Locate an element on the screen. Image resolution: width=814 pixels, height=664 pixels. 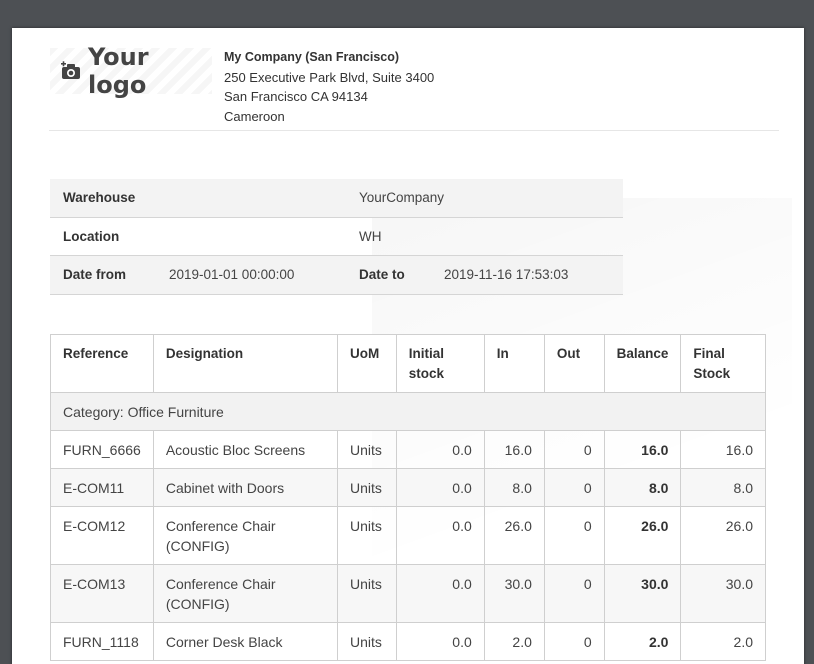
column-header-uom: UoM is located at coordinates (366, 363).